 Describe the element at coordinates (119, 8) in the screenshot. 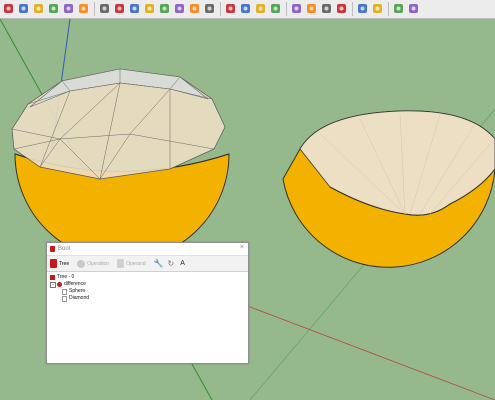

I see `line-icon` at that location.